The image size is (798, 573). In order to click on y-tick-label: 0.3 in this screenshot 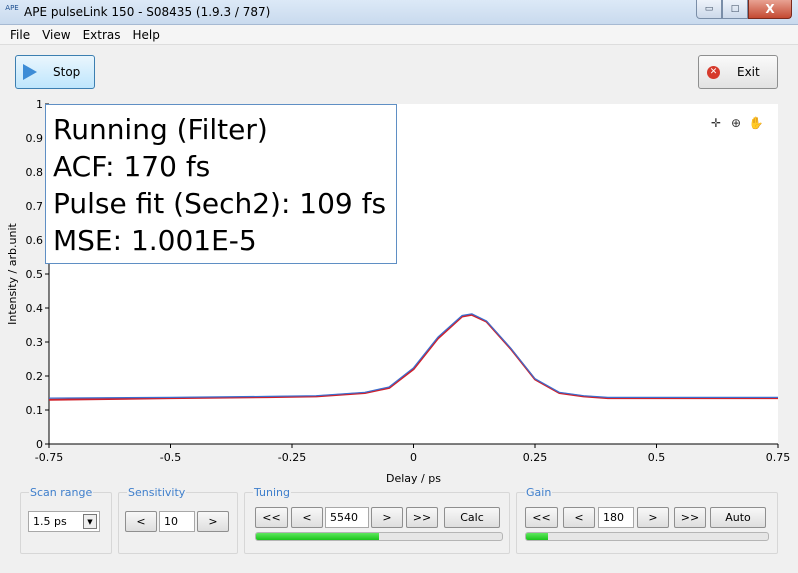, I will do `click(35, 342)`.